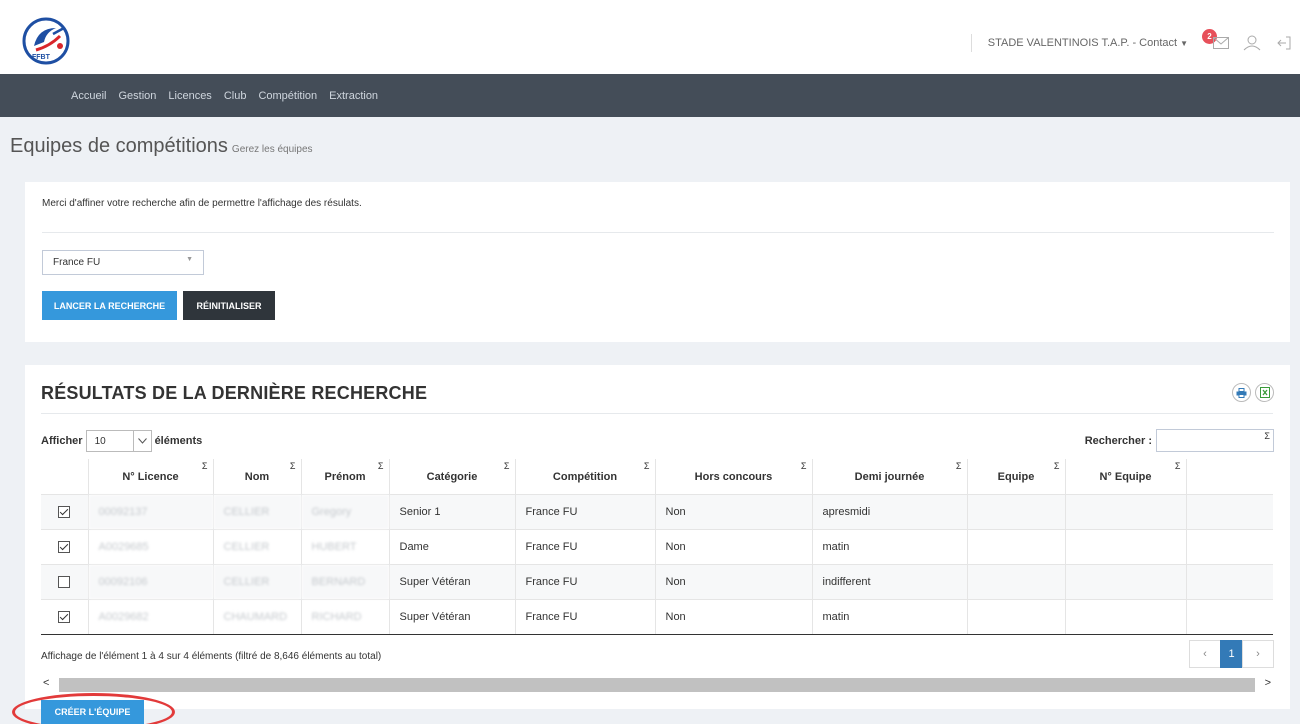  Describe the element at coordinates (178, 441) in the screenshot. I see `elements-label: éléments` at that location.